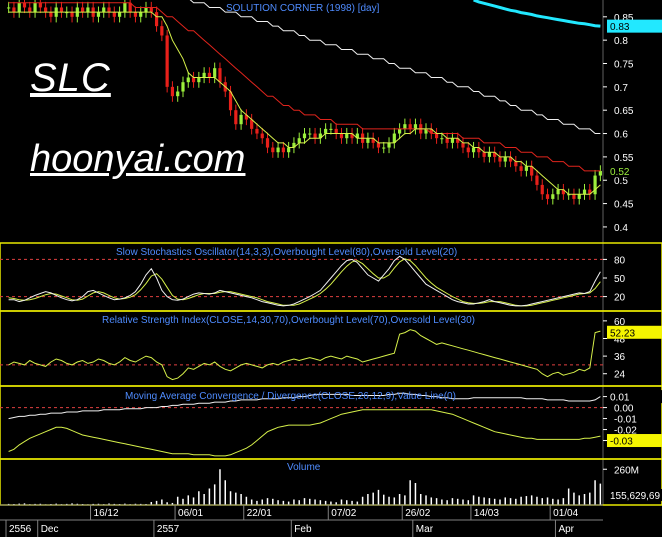  What do you see at coordinates (190, 513) in the screenshot?
I see `x-tick-label: 06/01` at bounding box center [190, 513].